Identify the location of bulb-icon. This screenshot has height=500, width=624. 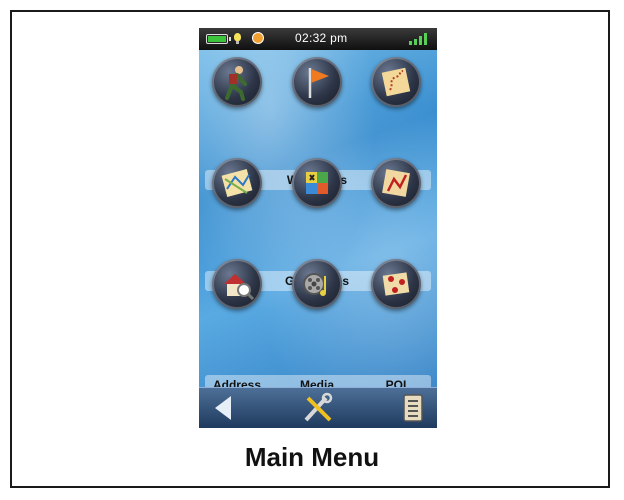
(237, 38).